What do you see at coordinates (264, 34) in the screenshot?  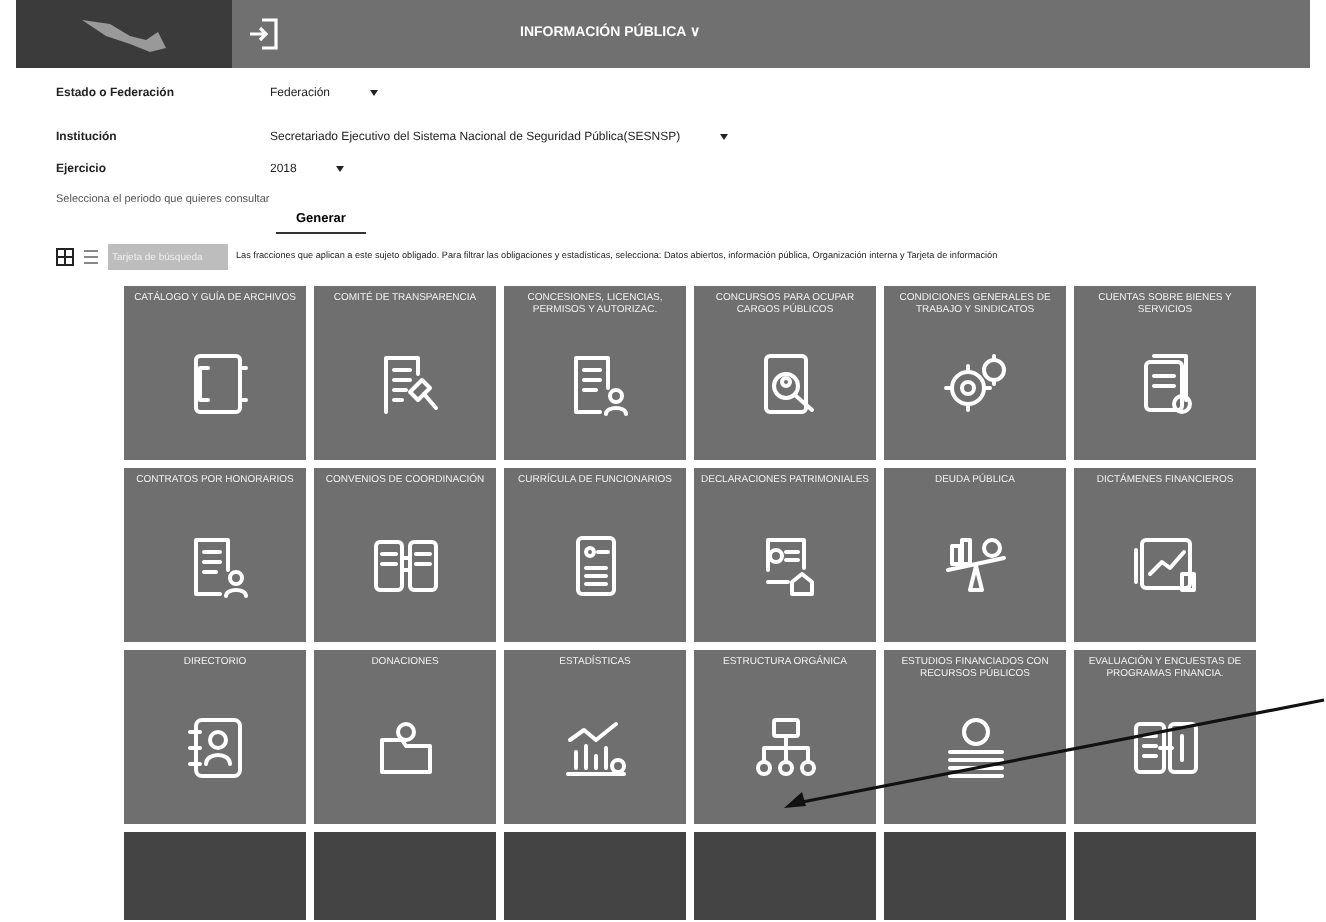 I see `login-icon` at bounding box center [264, 34].